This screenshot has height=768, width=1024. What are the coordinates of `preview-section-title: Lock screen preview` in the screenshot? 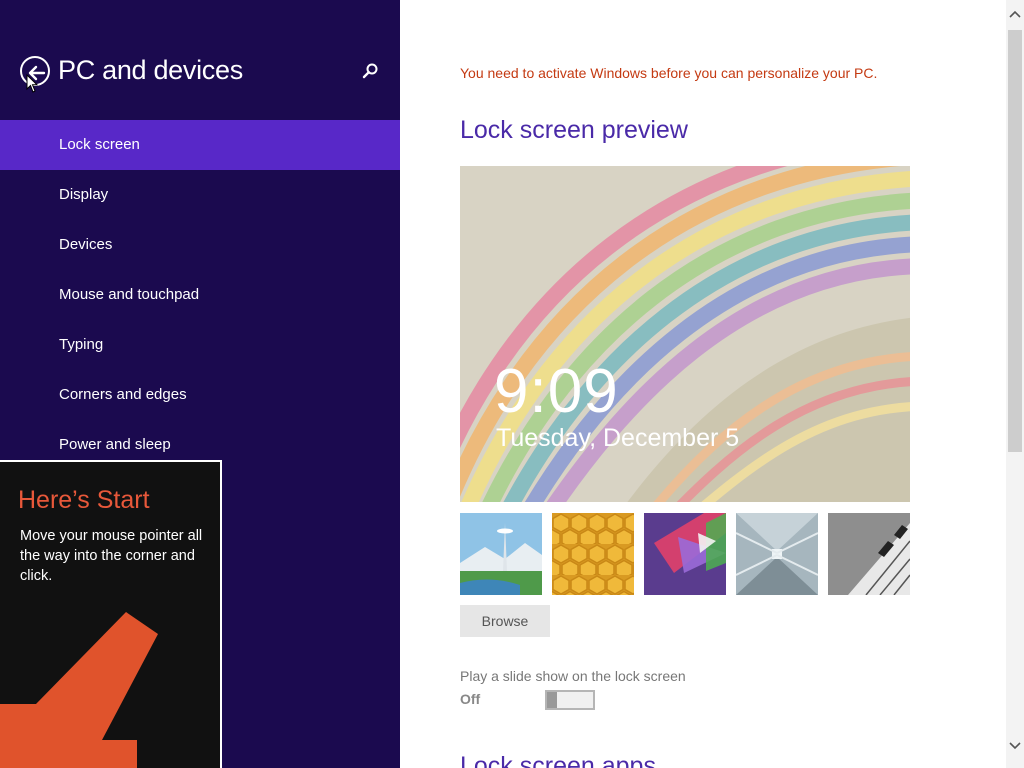 It's located at (574, 130).